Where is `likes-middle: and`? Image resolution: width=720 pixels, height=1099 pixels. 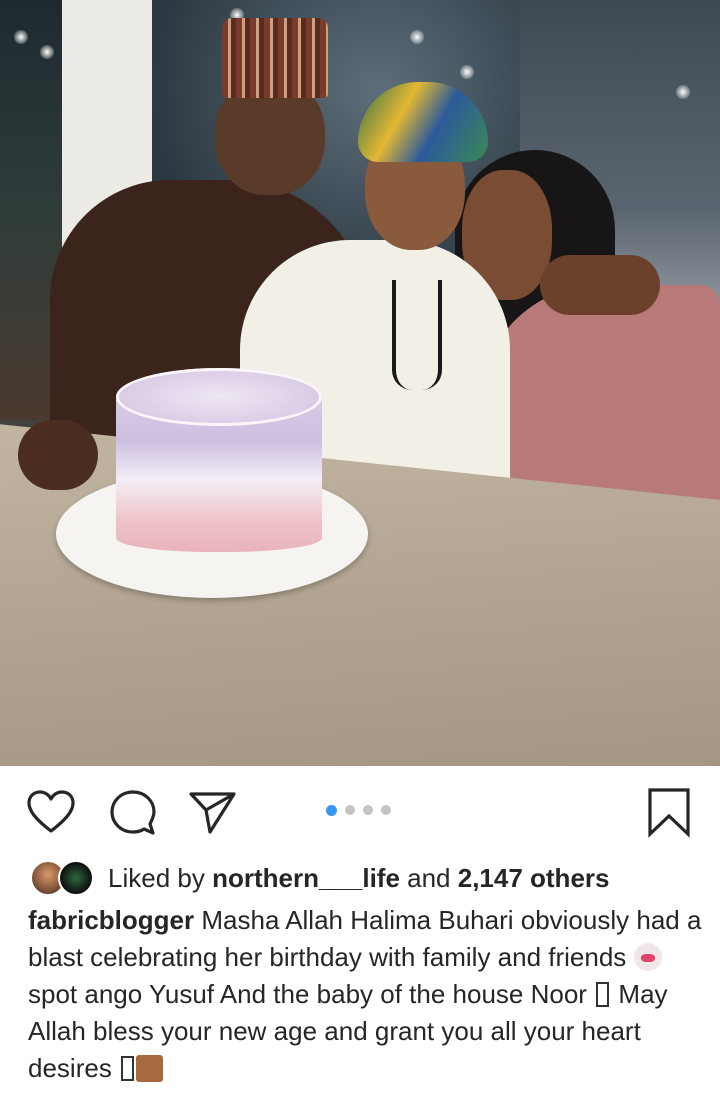
likes-middle: and is located at coordinates (428, 877).